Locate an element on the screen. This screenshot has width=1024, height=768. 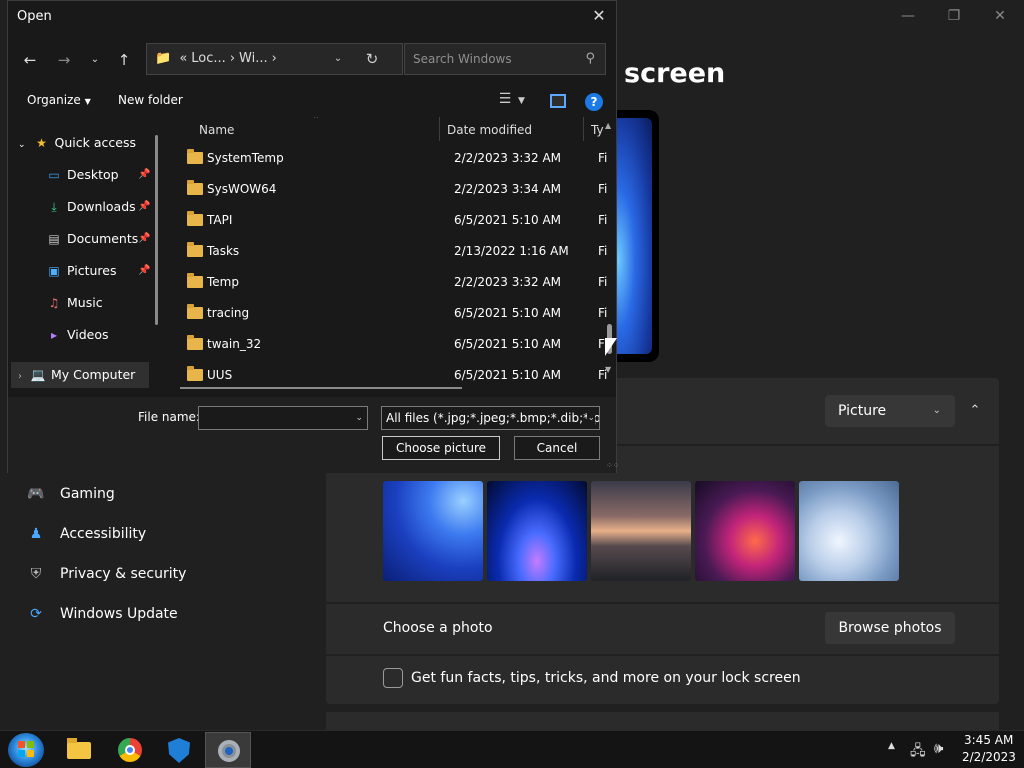
file-name-input: ⌄ is located at coordinates (283, 418).